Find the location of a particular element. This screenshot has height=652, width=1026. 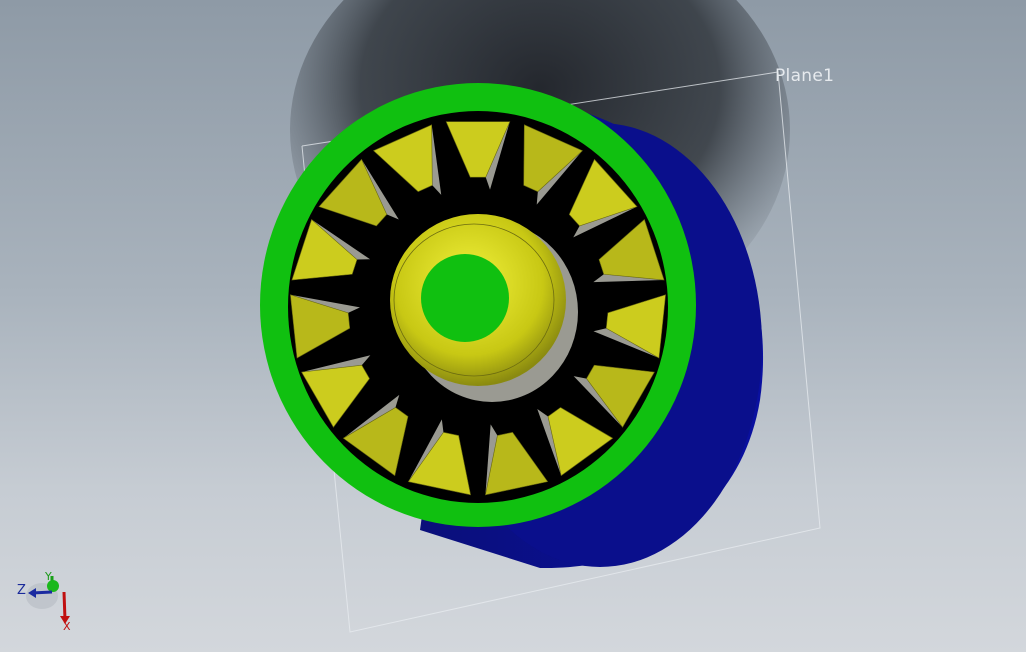

triad-y-label: Y is located at coordinates (48, 576).